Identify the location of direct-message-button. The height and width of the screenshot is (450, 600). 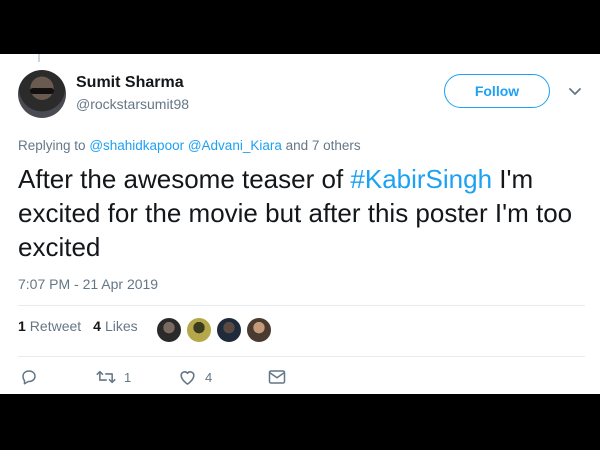
(277, 377).